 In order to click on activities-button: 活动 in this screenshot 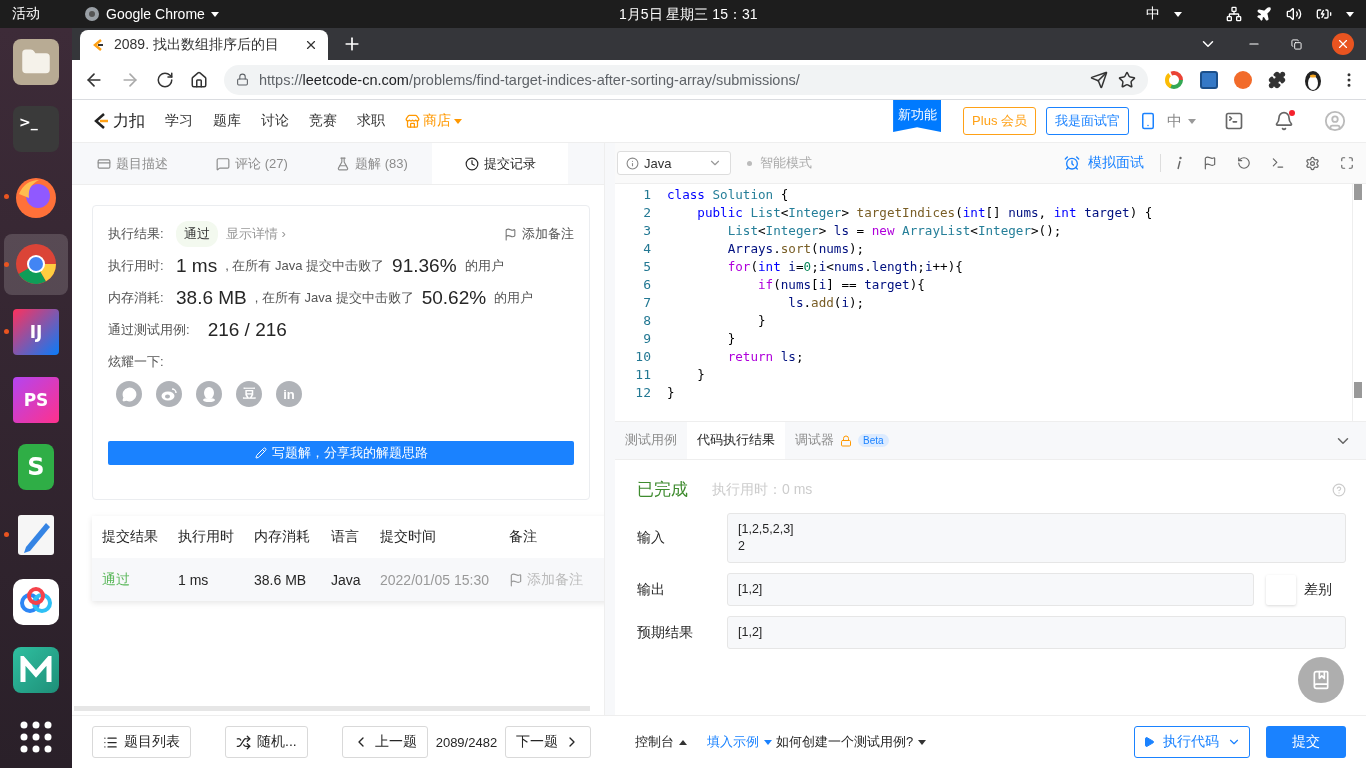, I will do `click(26, 14)`.